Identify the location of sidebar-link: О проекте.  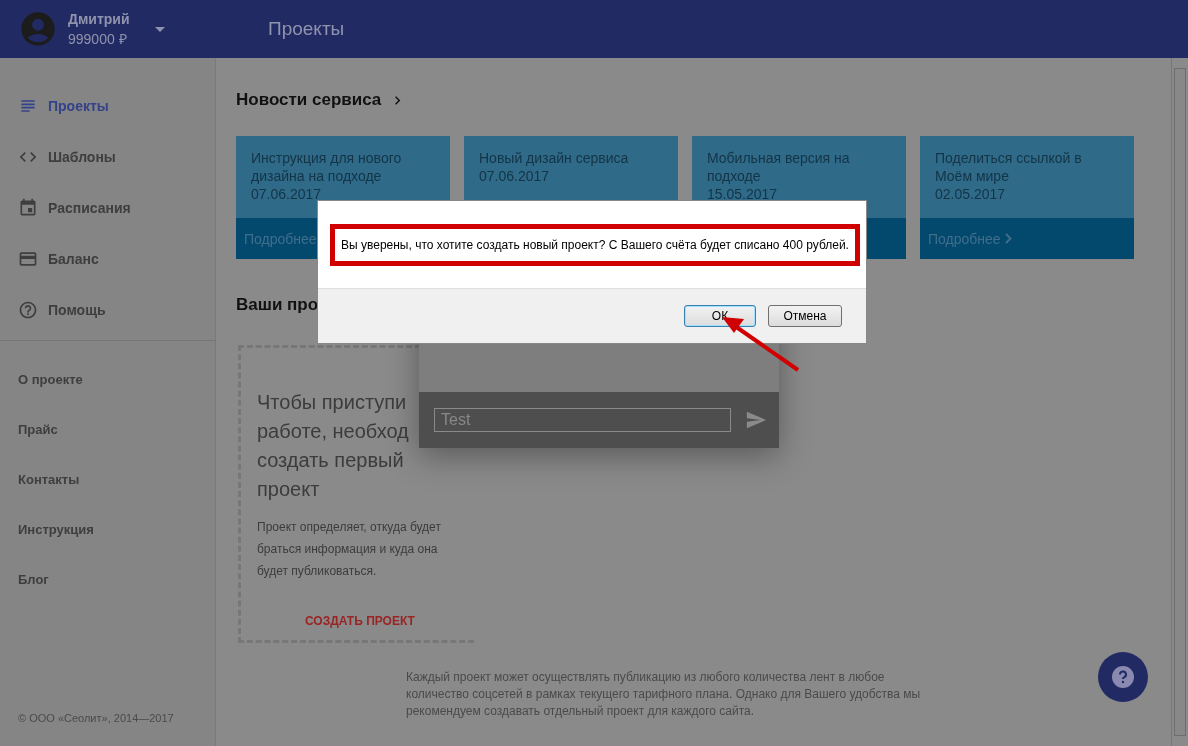
(107, 379).